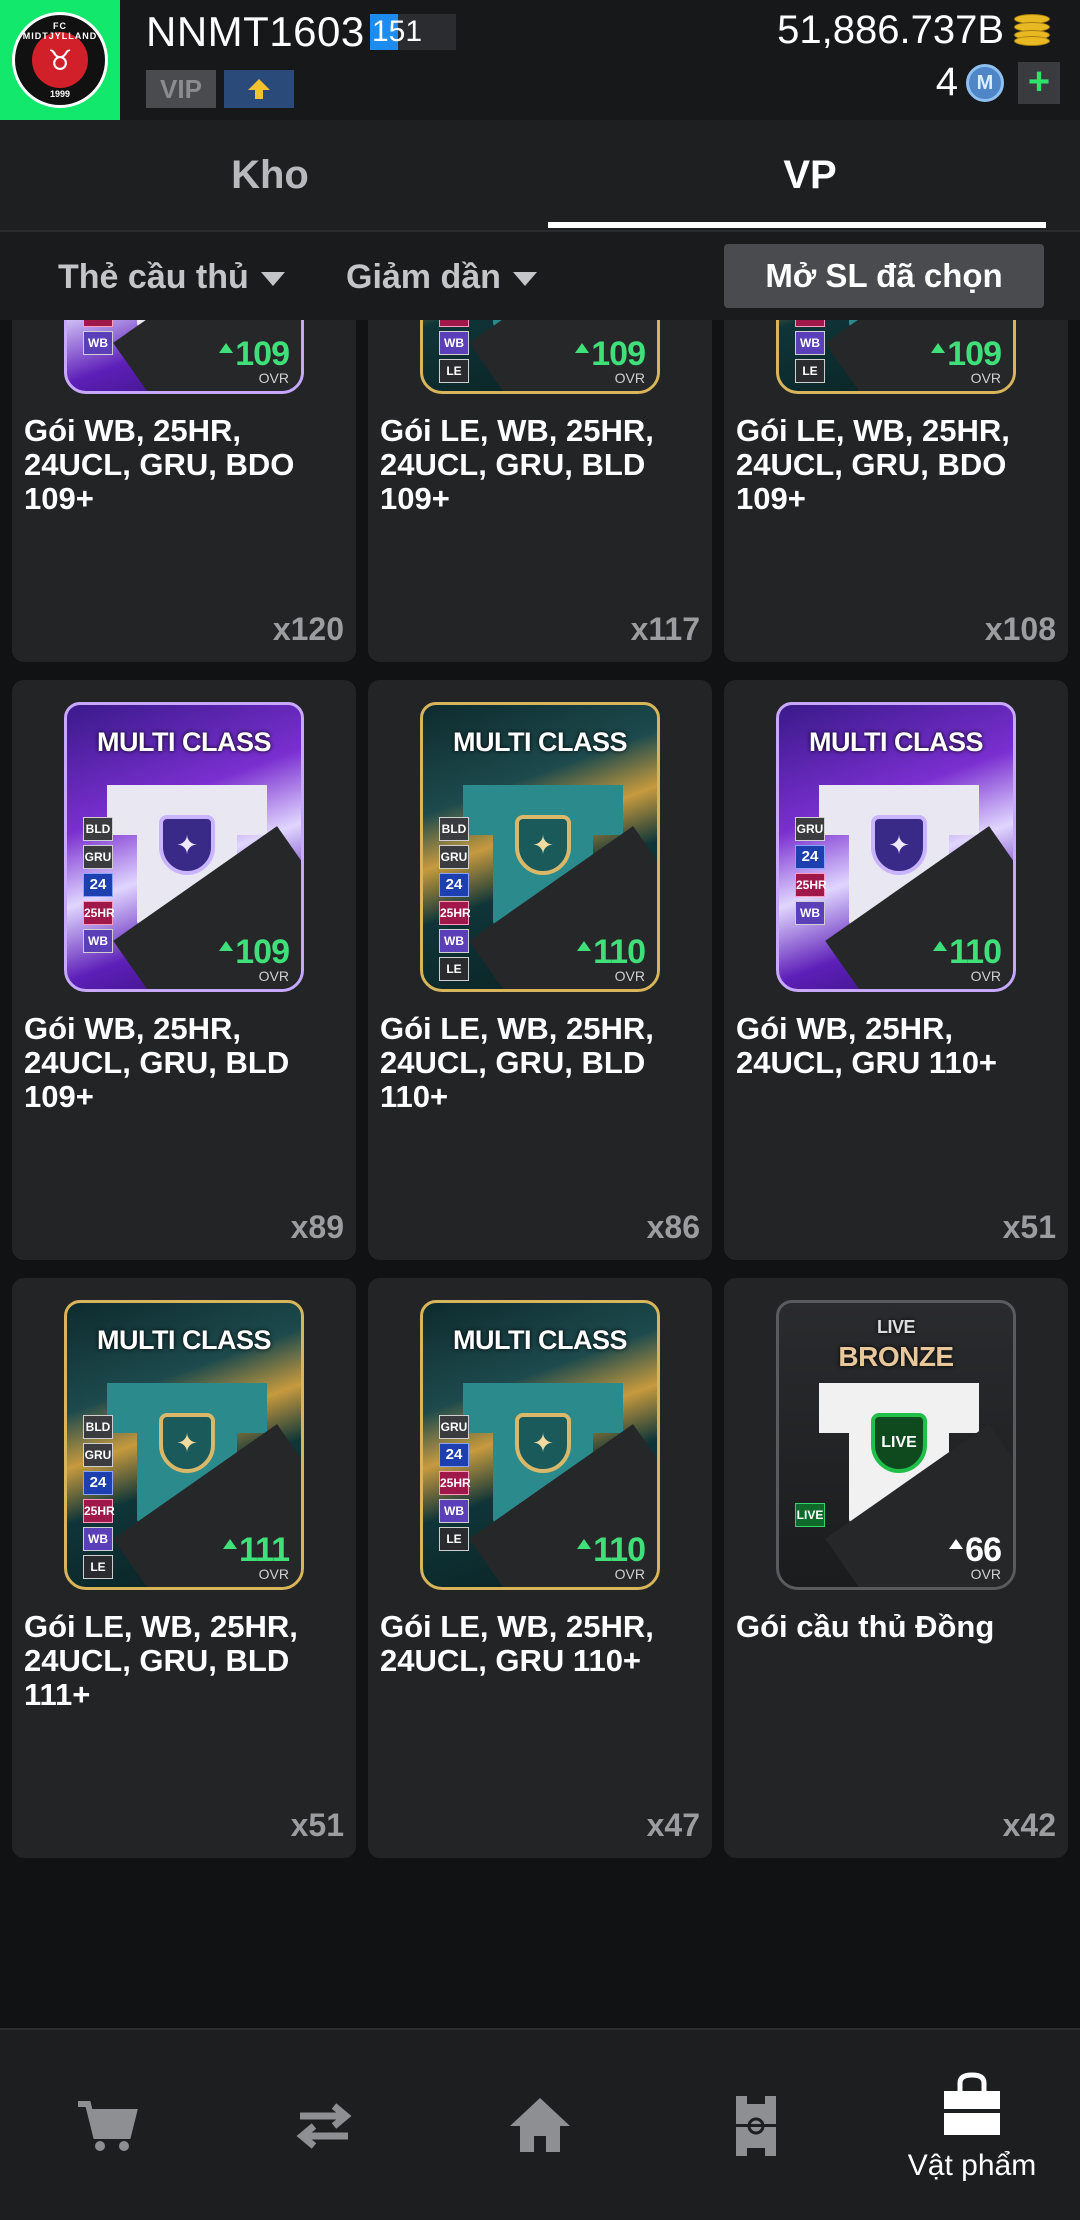  I want to click on ovr-rating: 66 OVR, so click(975, 1556).